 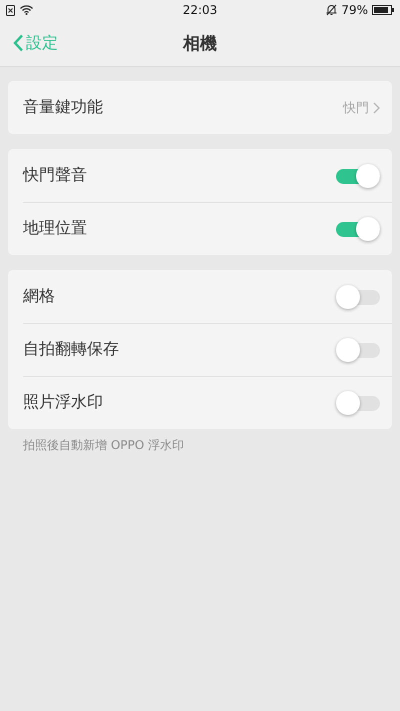 What do you see at coordinates (332, 10) in the screenshot?
I see `muted-bell-icon` at bounding box center [332, 10].